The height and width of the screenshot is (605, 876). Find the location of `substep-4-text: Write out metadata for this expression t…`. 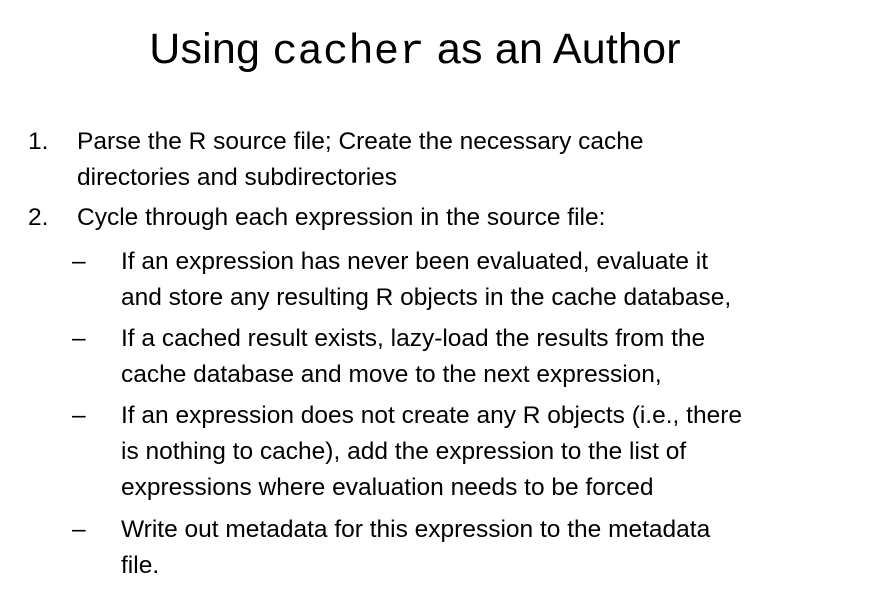

substep-4-text: Write out metadata for this expression t… is located at coordinates (491, 548).